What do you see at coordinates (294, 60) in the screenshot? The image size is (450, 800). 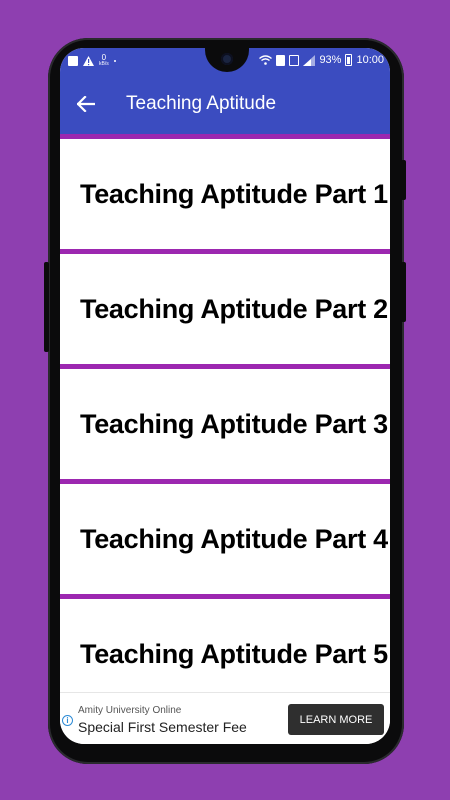 I see `sim-2-icon` at bounding box center [294, 60].